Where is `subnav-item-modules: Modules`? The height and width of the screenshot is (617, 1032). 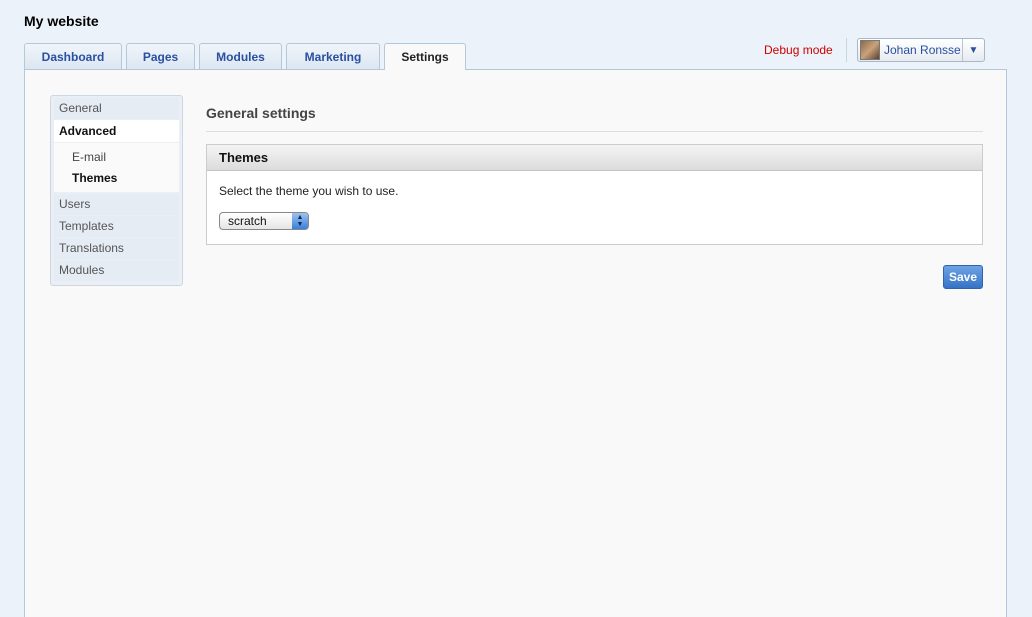 subnav-item-modules: Modules is located at coordinates (116, 270).